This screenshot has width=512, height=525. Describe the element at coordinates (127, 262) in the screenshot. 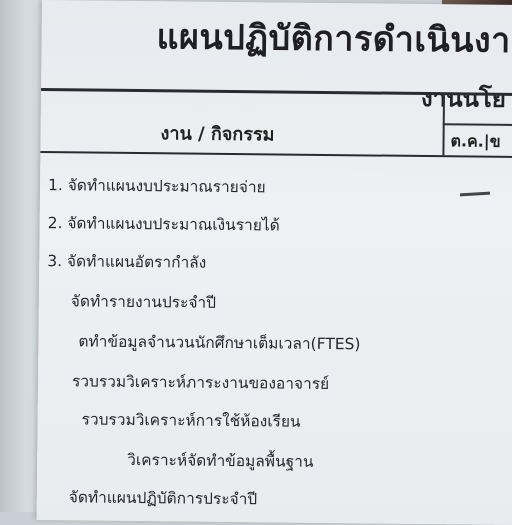

I see `list-item: 3. จัดทำแผนอัตรากำลัง` at that location.